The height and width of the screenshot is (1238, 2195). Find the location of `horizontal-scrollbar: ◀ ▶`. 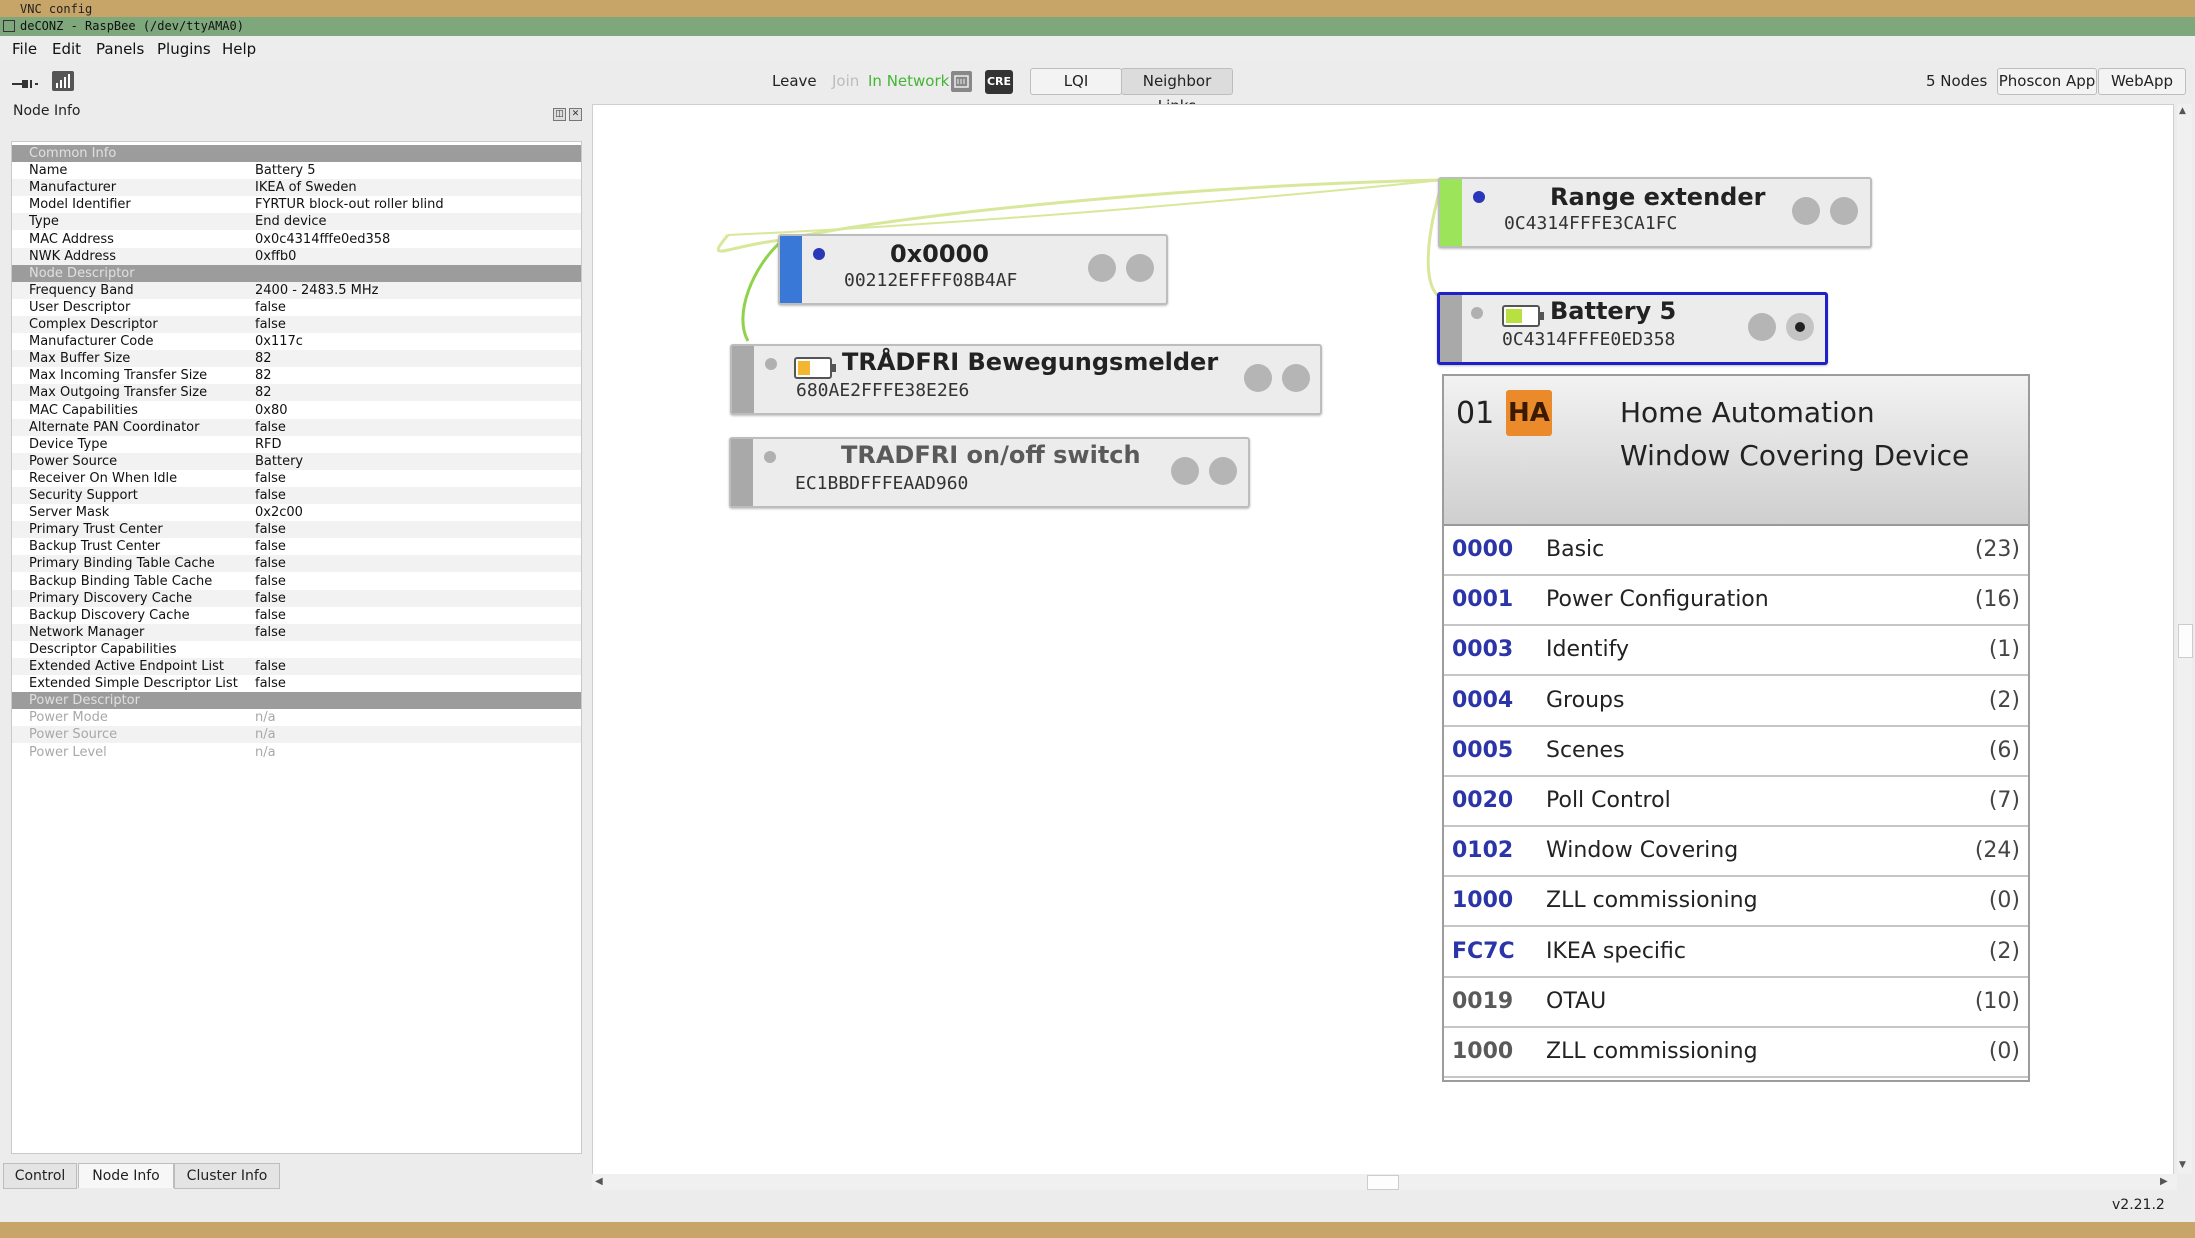

horizontal-scrollbar: ◀ ▶ is located at coordinates (1384, 1182).